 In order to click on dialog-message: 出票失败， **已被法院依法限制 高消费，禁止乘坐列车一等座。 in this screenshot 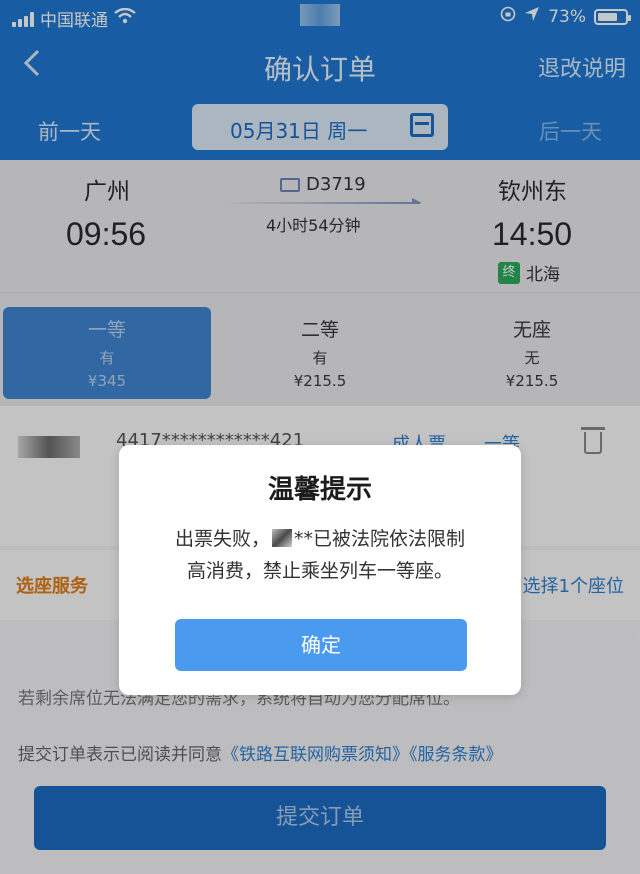, I will do `click(320, 555)`.